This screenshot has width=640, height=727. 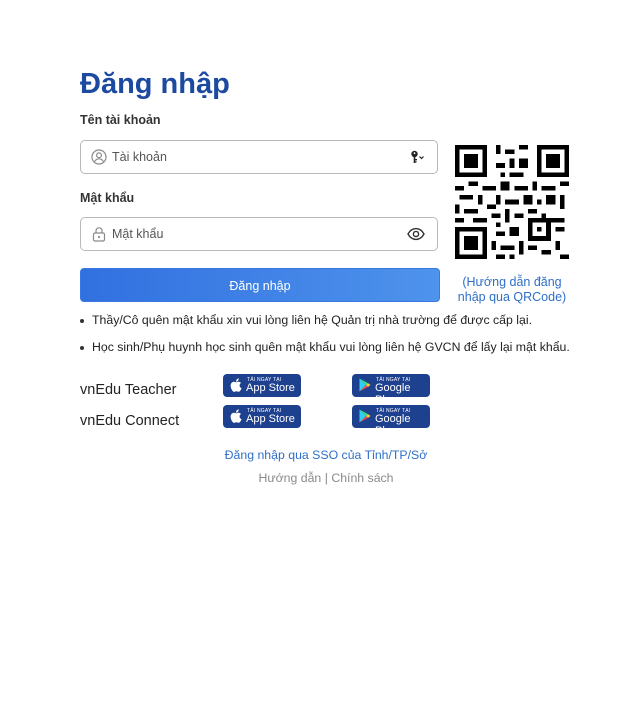 What do you see at coordinates (99, 157) in the screenshot?
I see `user-circle-icon` at bounding box center [99, 157].